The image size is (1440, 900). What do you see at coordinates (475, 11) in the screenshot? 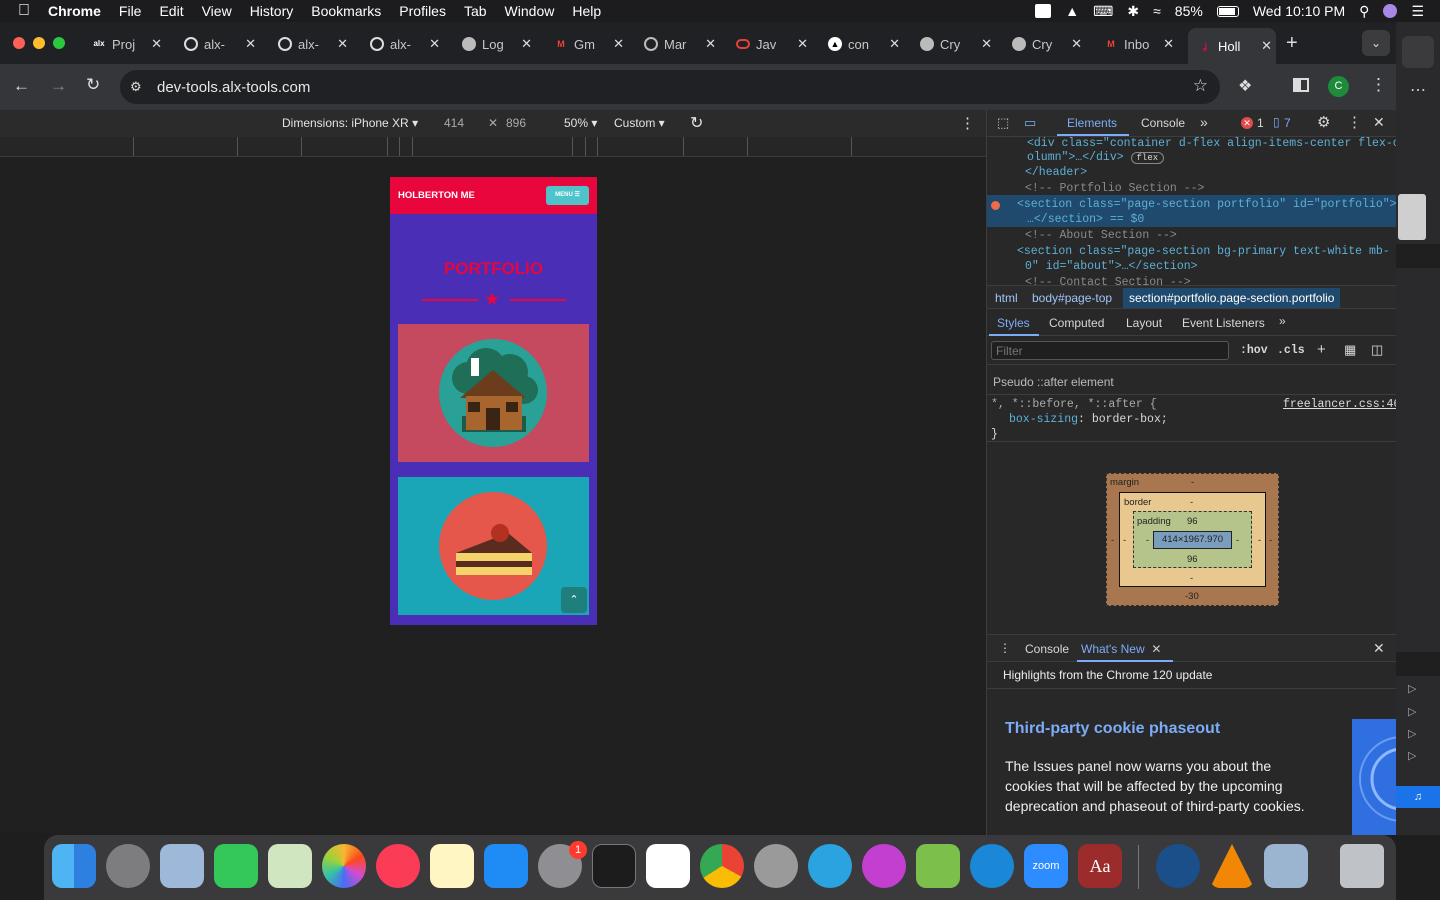
I see `menu-tab: Tab` at bounding box center [475, 11].